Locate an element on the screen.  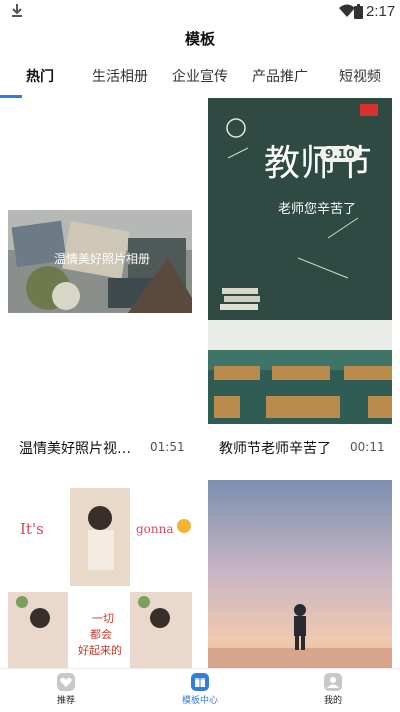
tab-life-album: 生活相册 is located at coordinates (120, 76).